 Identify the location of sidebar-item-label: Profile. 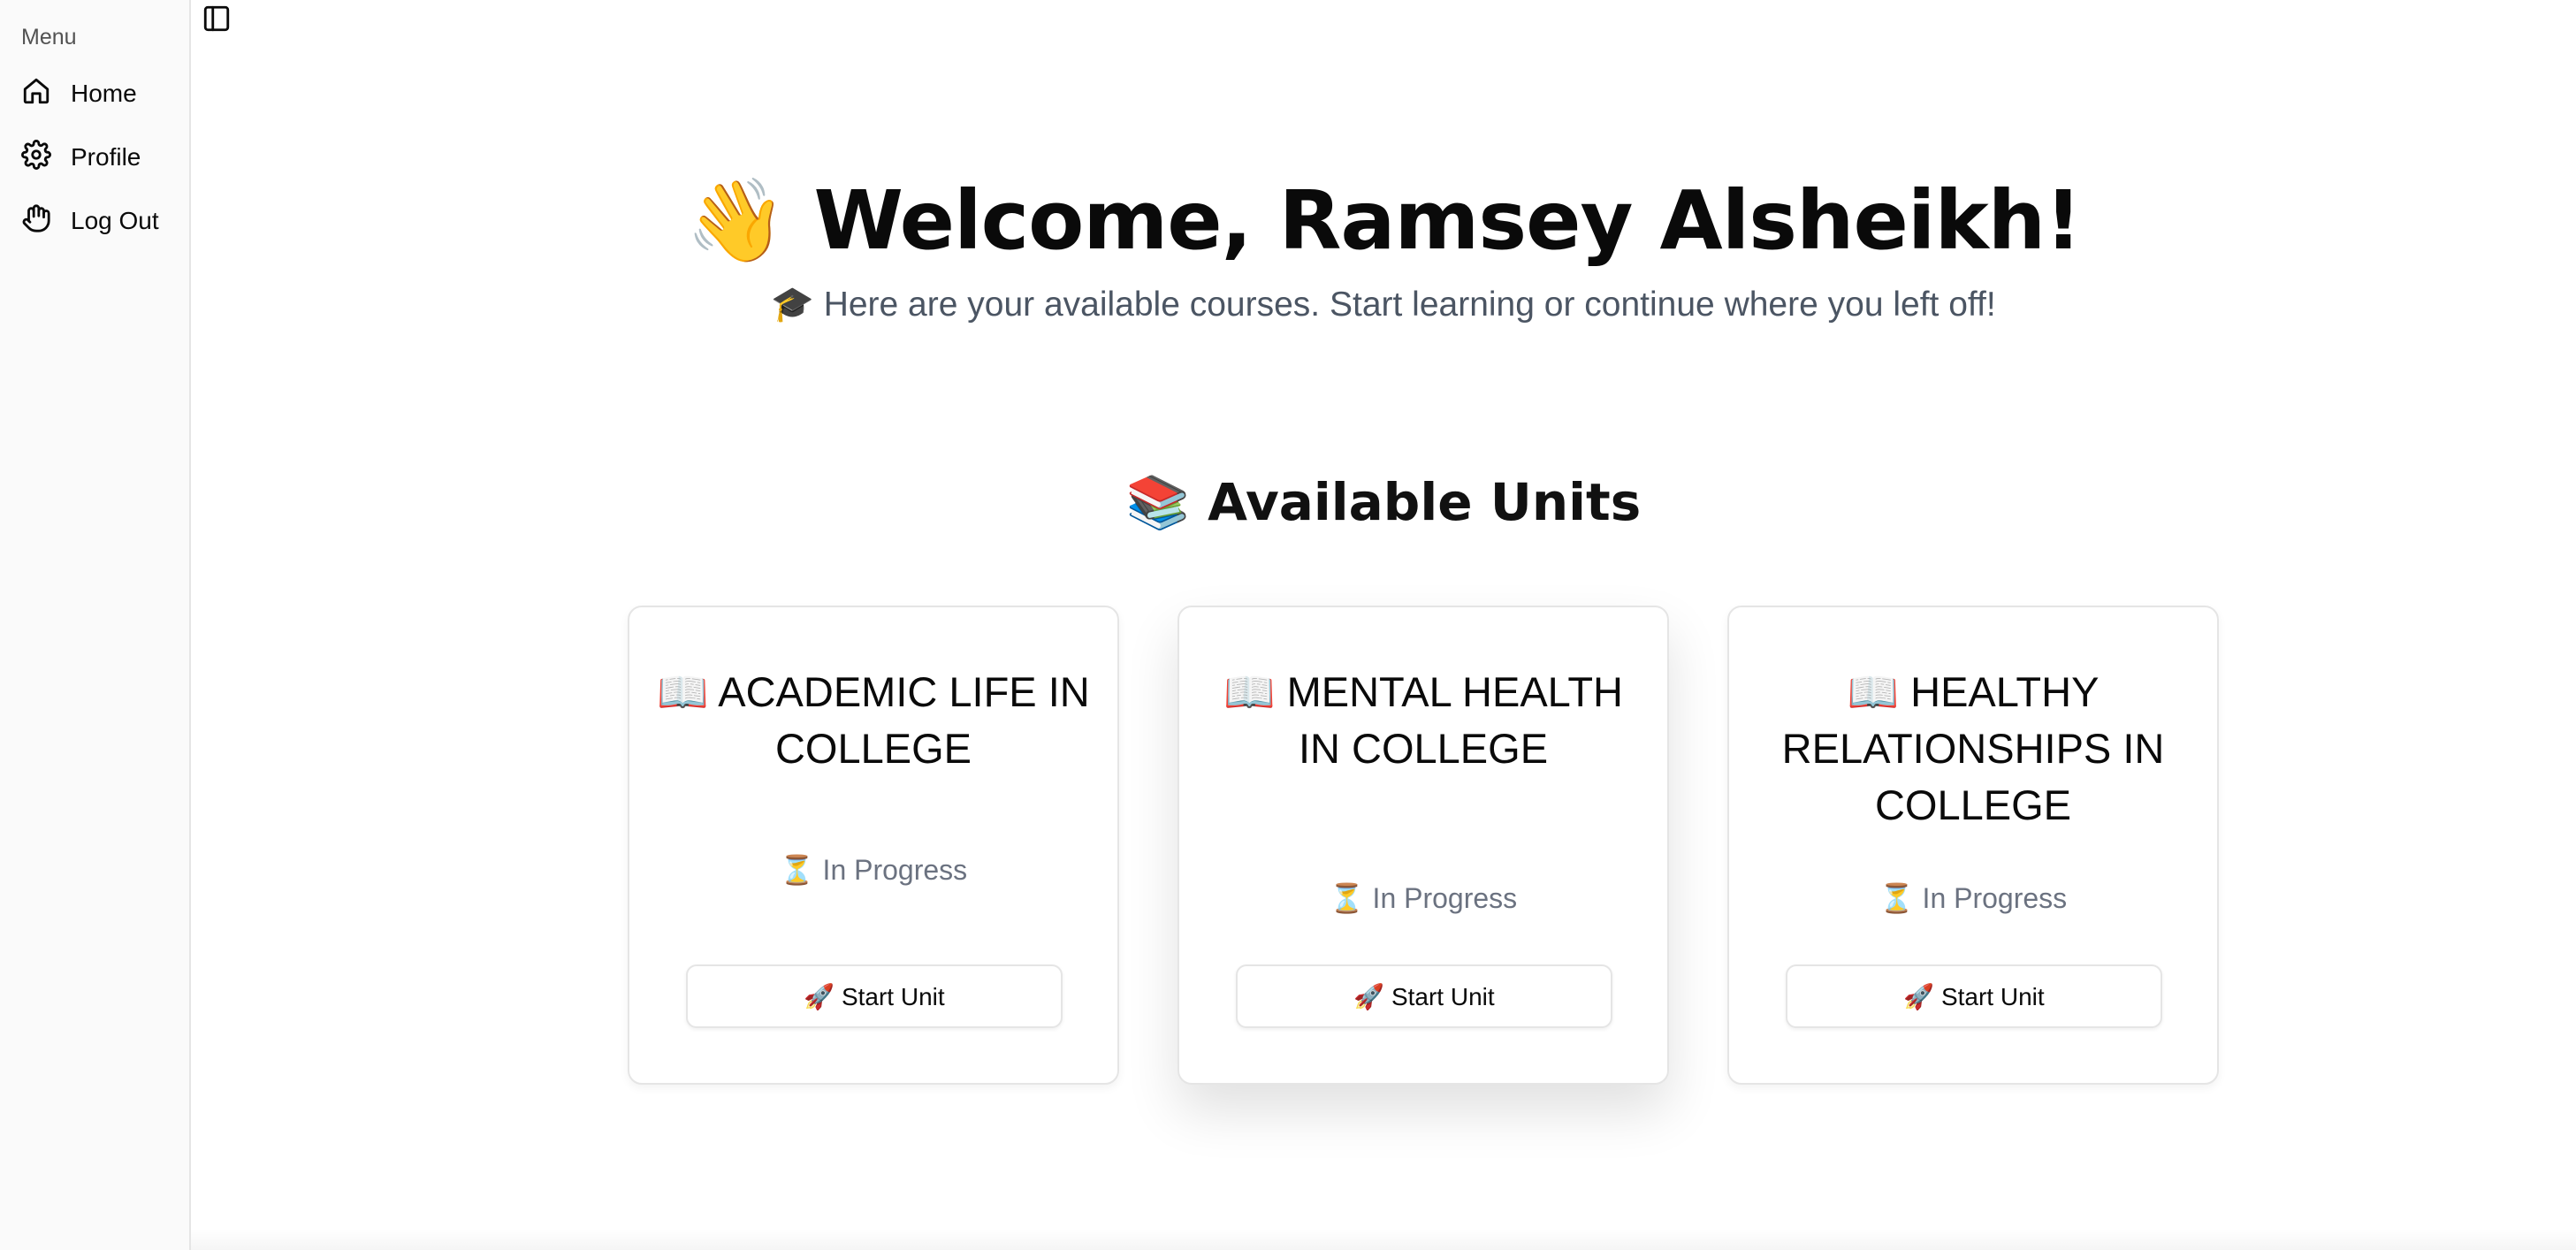
(106, 157).